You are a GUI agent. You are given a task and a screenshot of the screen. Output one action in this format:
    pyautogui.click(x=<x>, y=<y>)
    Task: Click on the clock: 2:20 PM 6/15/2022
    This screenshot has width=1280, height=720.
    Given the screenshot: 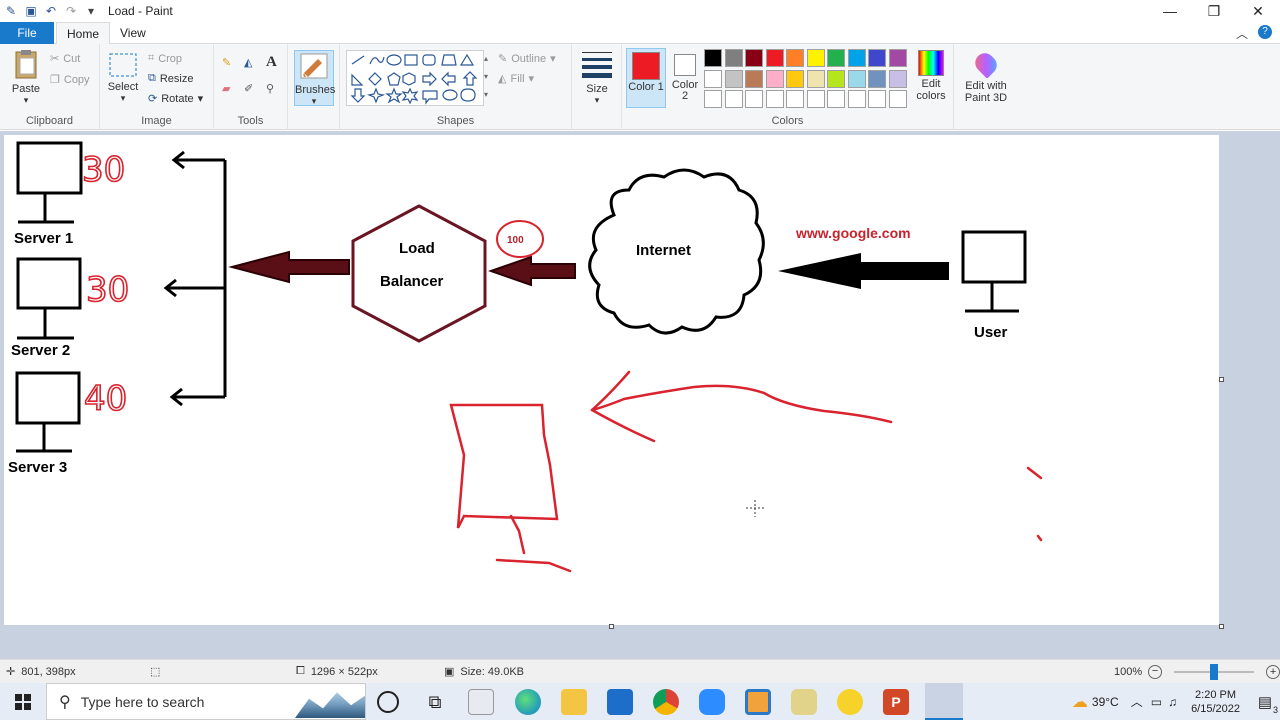 What is the action you would take?
    pyautogui.click(x=1215, y=702)
    